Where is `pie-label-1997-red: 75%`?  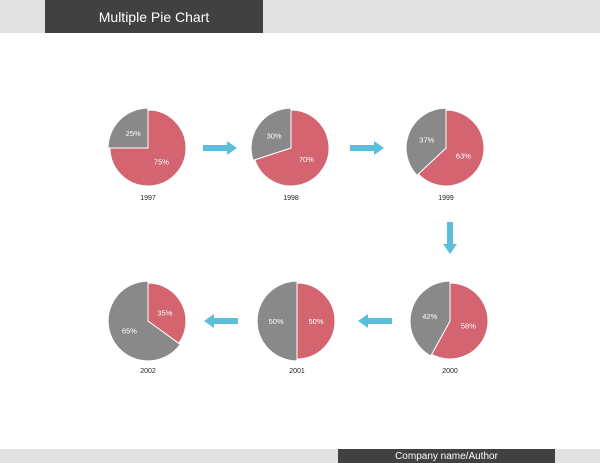 pie-label-1997-red: 75% is located at coordinates (161, 161).